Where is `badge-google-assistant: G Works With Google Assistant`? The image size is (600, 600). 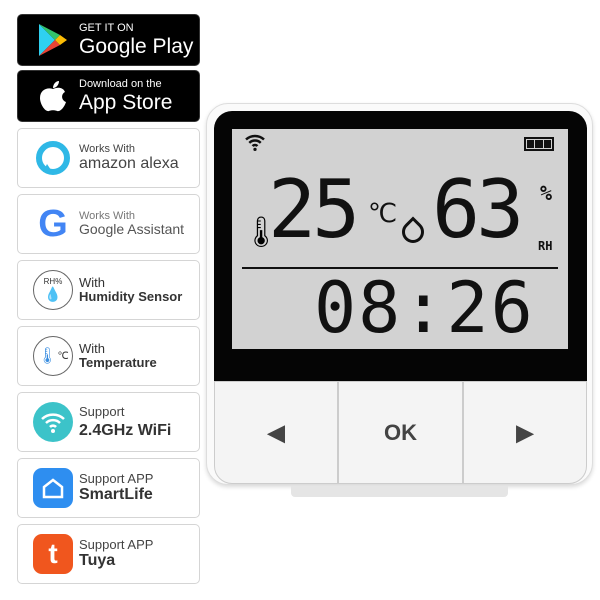
badge-google-assistant: G Works With Google Assistant is located at coordinates (108, 224).